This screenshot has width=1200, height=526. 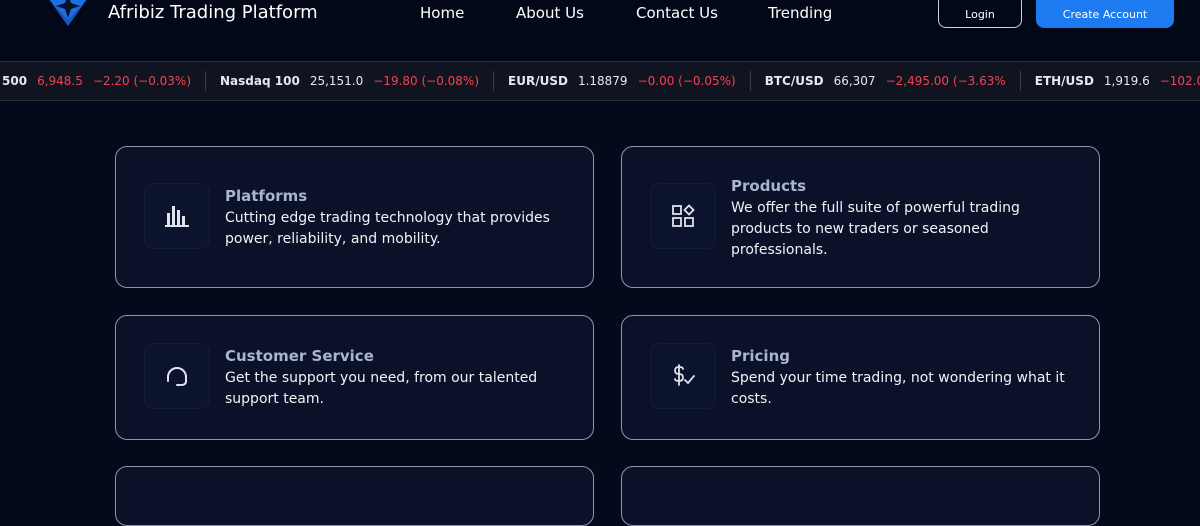 What do you see at coordinates (686, 81) in the screenshot?
I see `ticker-change: −0.00 (−0.05%)` at bounding box center [686, 81].